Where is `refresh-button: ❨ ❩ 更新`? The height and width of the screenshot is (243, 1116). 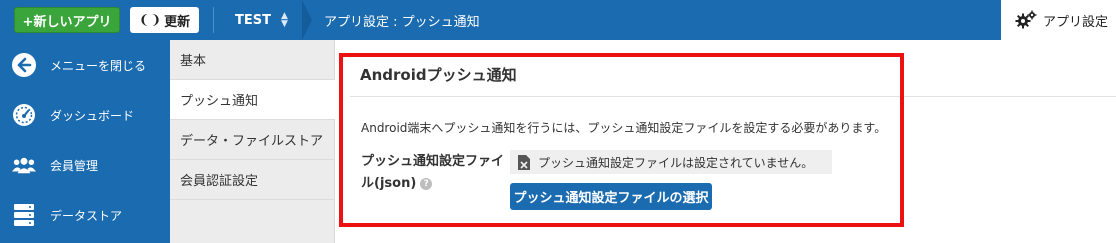 refresh-button: ❨ ❩ 更新 is located at coordinates (164, 20).